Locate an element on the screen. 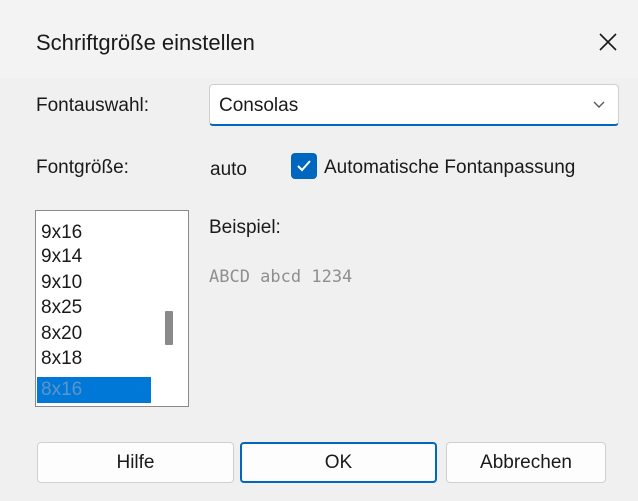  checkmark-icon is located at coordinates (304, 166).